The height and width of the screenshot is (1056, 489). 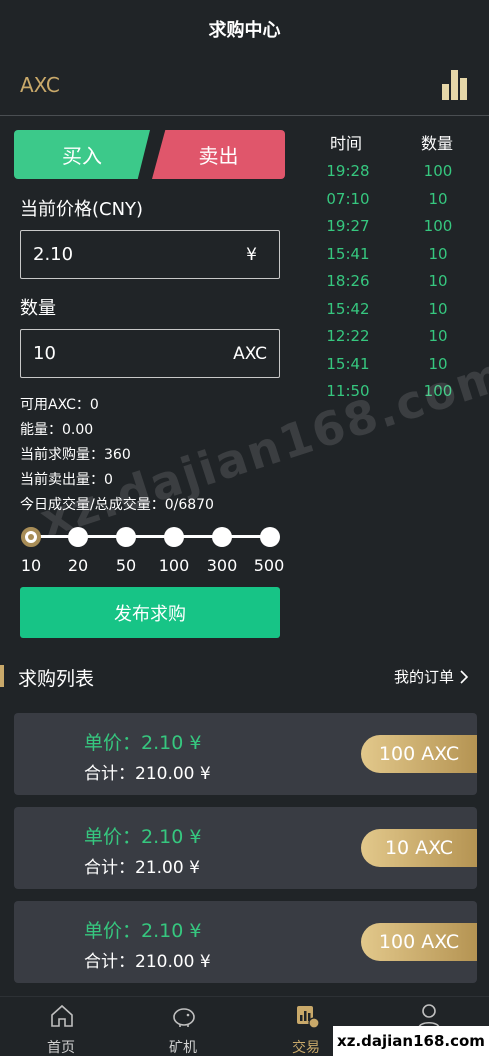 I want to click on available-balance: 可用AXC：0, so click(x=59, y=405).